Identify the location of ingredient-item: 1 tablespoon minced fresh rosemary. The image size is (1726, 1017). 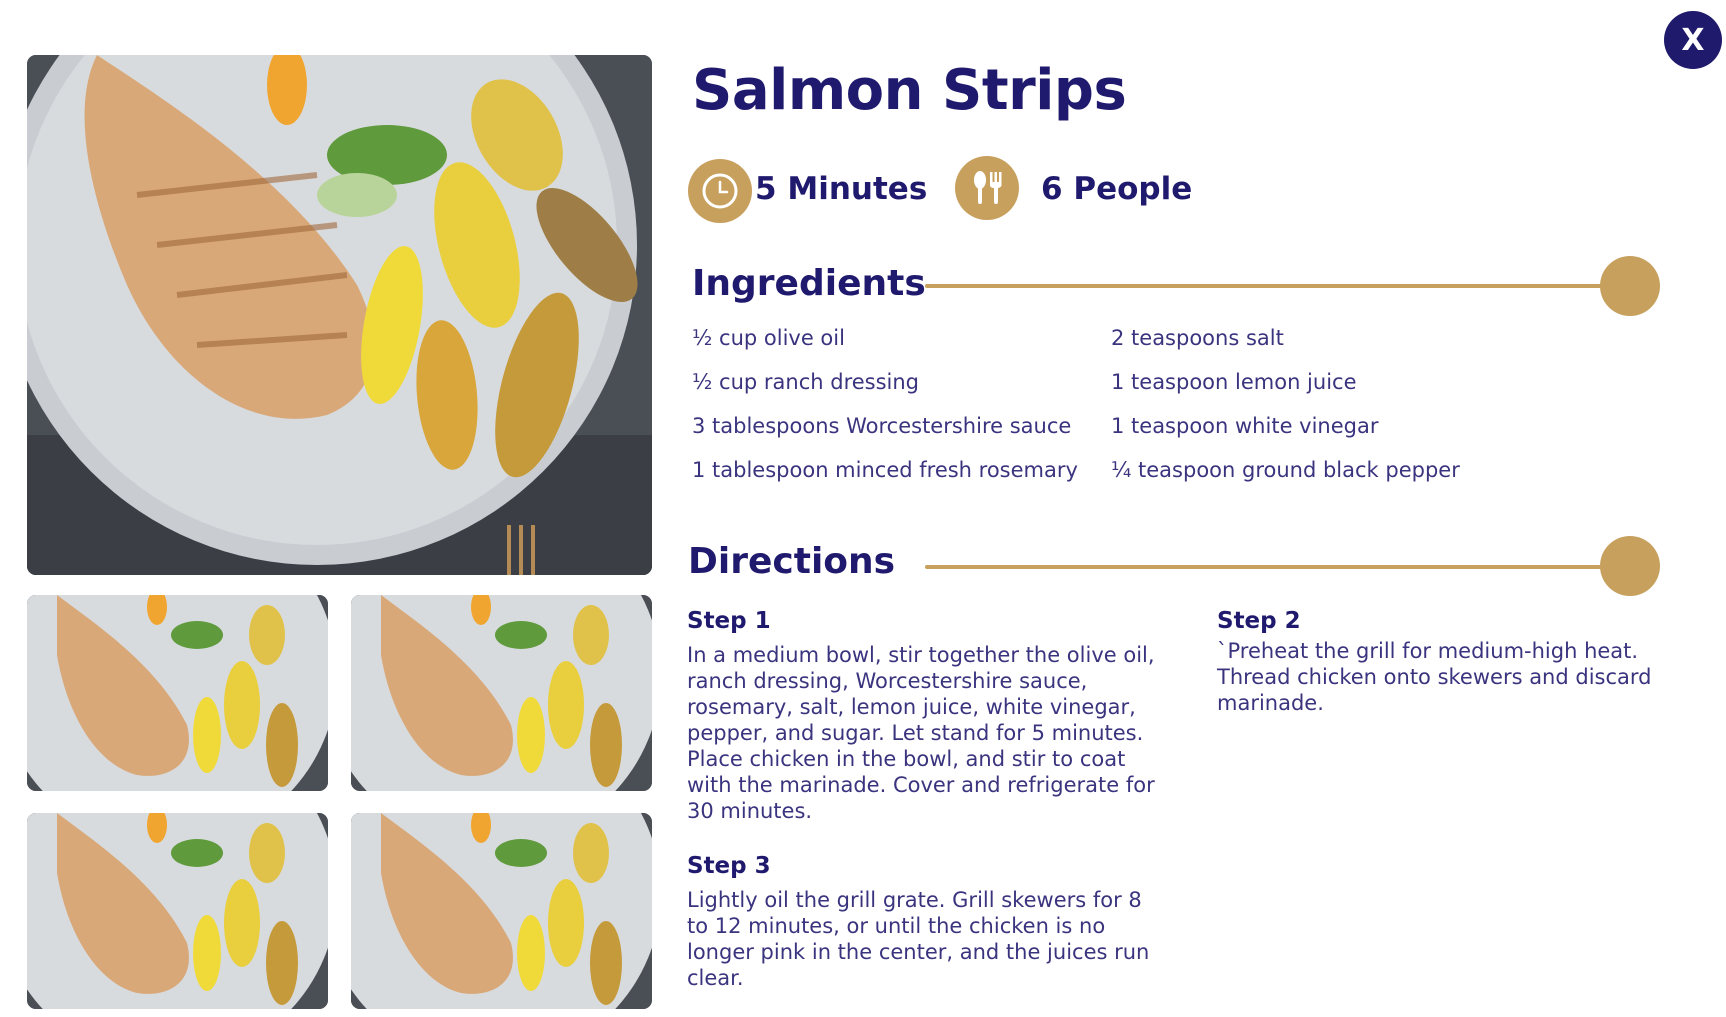
(885, 470).